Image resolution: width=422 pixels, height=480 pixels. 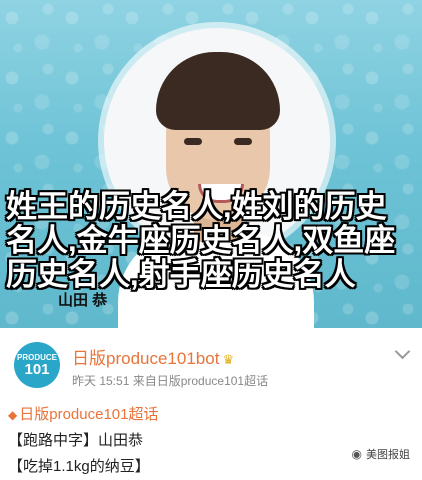 I want to click on author-name: 日版produce101bot ♛, so click(x=153, y=356).